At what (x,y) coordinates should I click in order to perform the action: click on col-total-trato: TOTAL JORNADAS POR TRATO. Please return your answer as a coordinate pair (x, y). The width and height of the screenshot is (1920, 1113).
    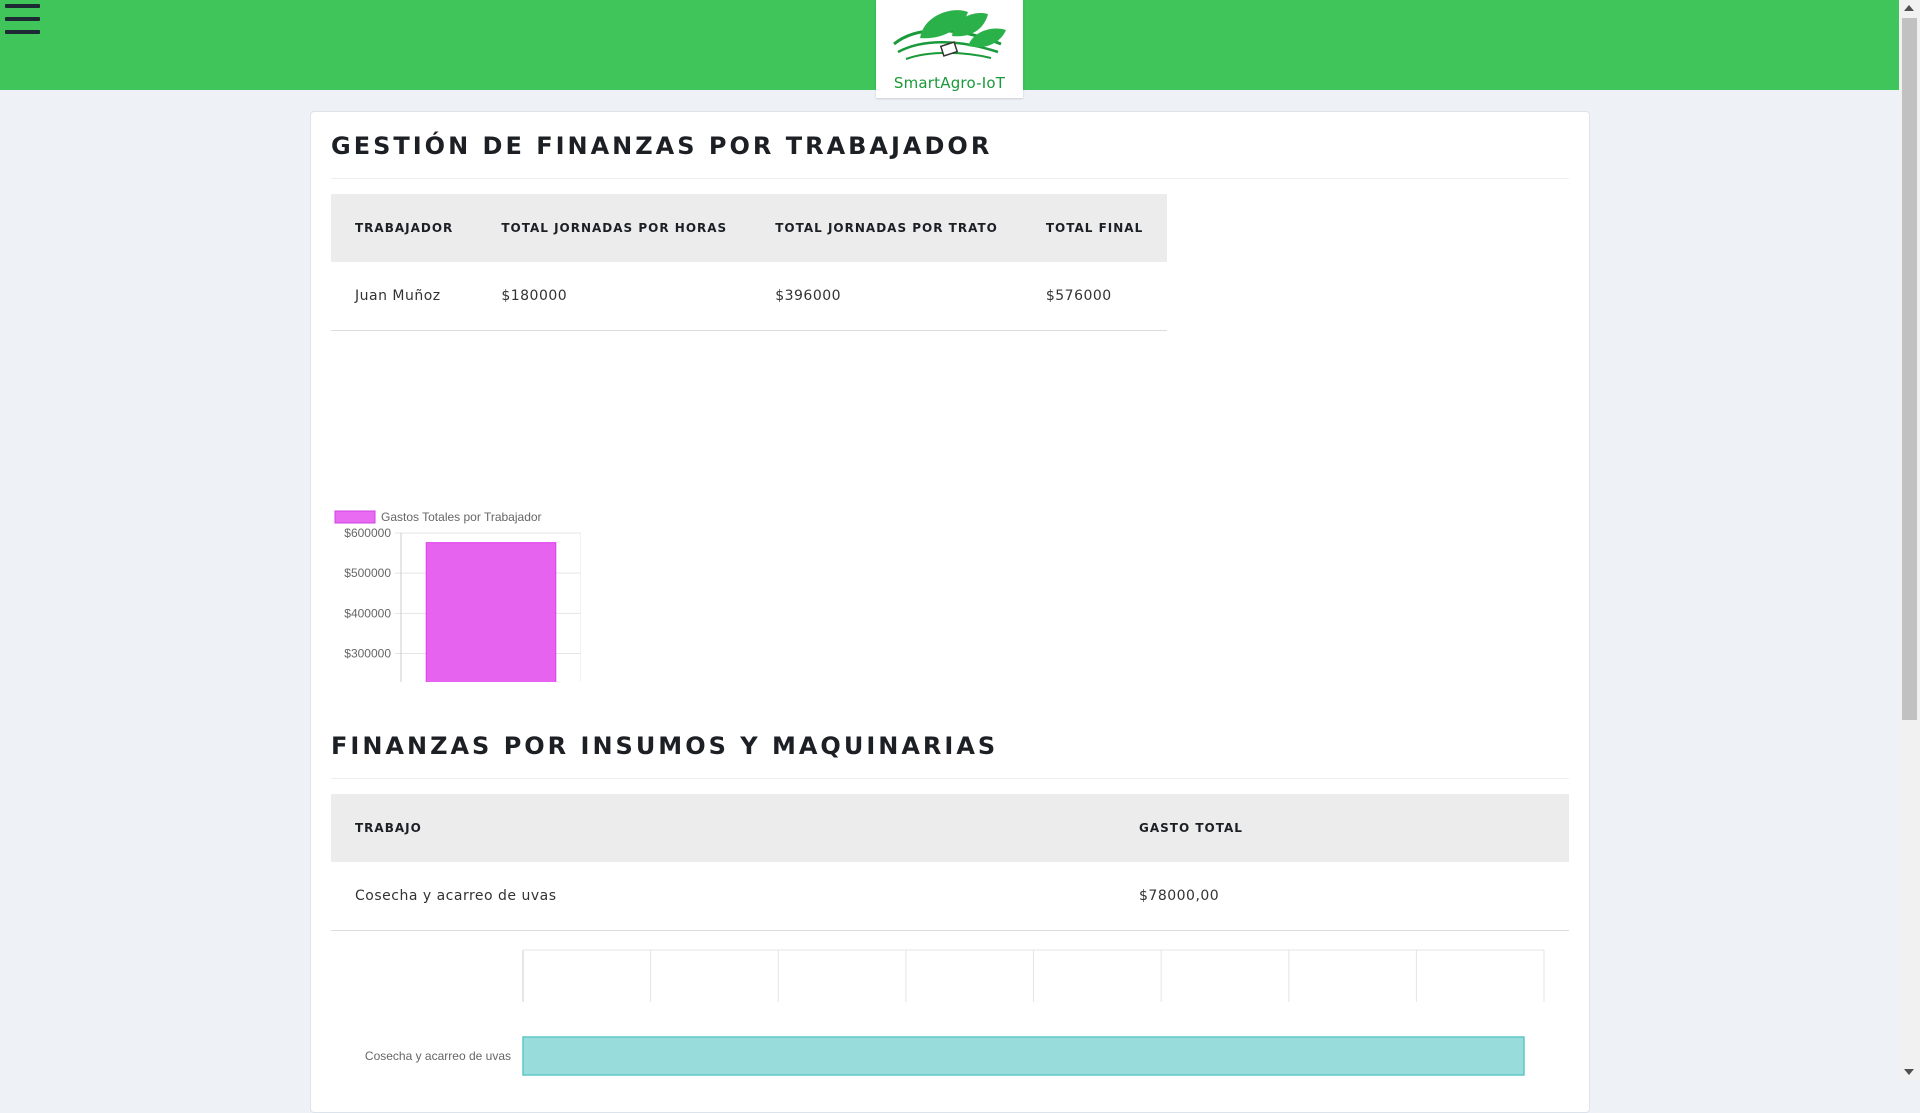
    Looking at the image, I should click on (886, 228).